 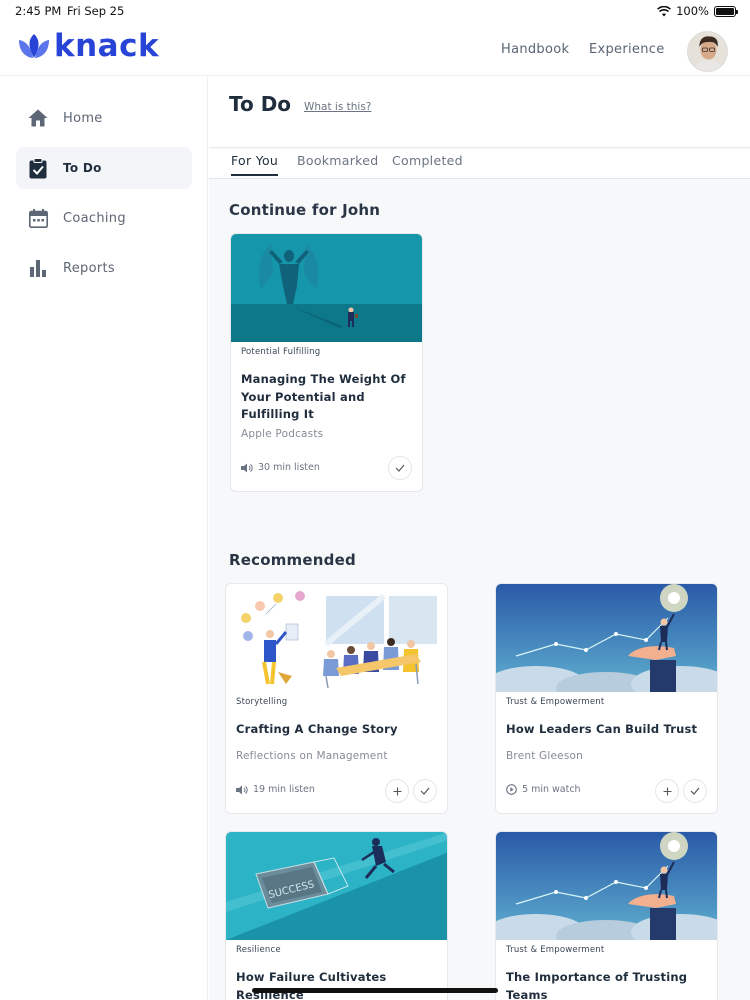 I want to click on card-meta: 19 min listen, so click(x=275, y=789).